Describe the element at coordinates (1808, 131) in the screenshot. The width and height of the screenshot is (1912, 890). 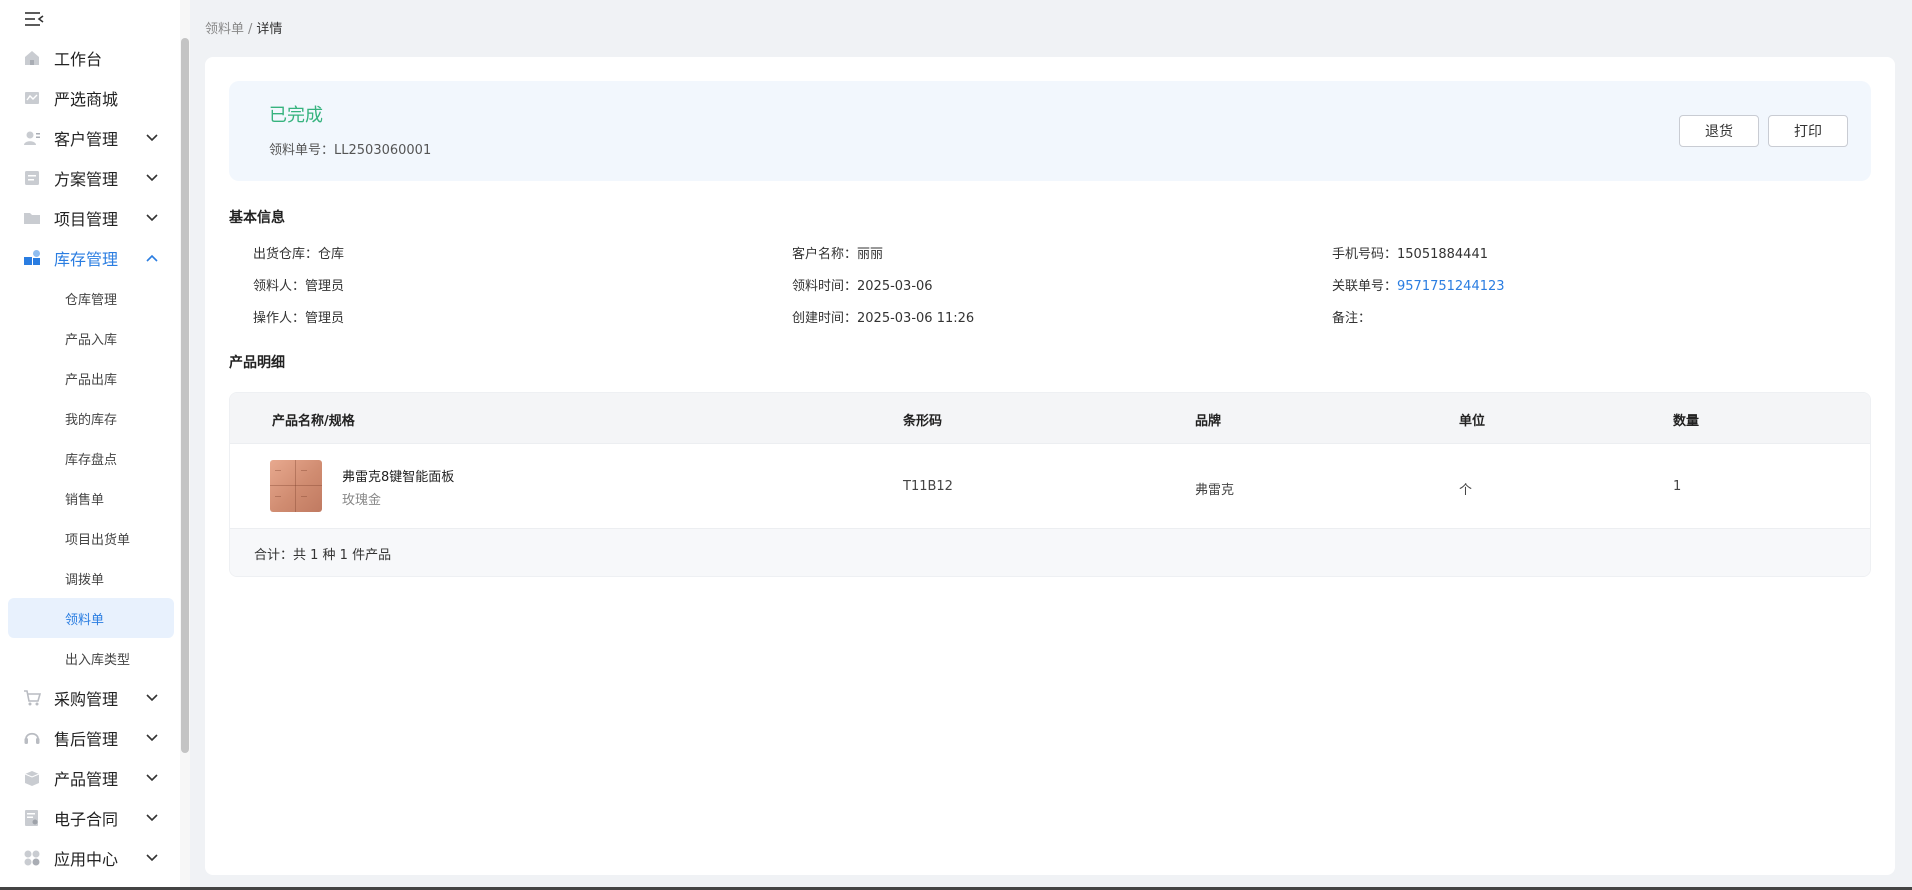
I see `print-button: 打印` at that location.